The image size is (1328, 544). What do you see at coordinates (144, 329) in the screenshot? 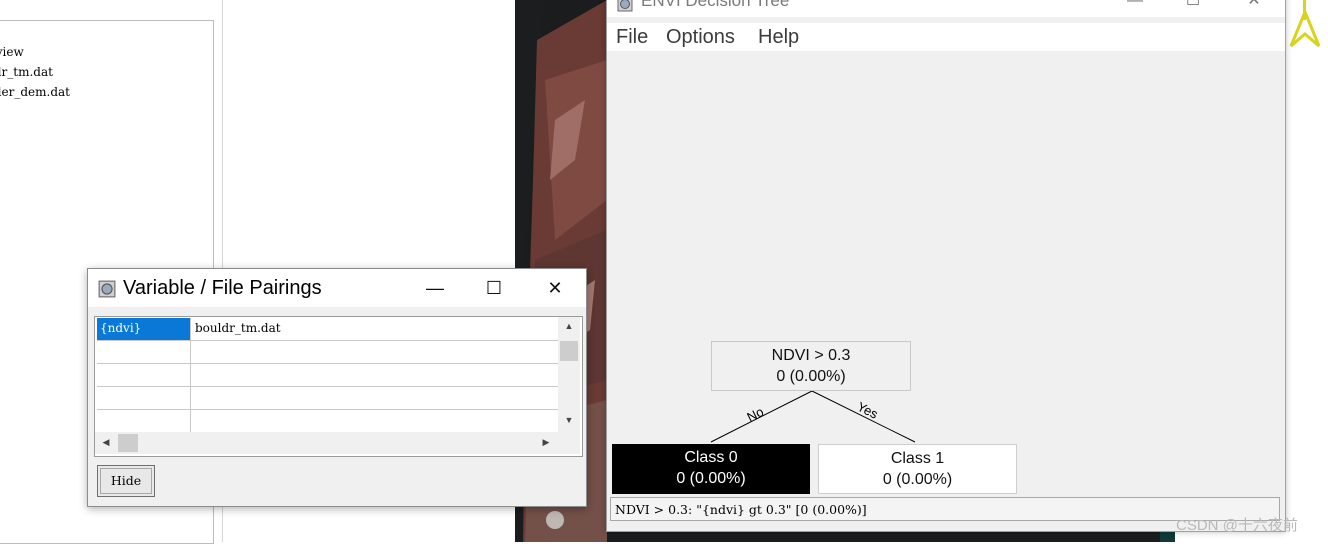
I see `variable-cell: {ndvi}` at bounding box center [144, 329].